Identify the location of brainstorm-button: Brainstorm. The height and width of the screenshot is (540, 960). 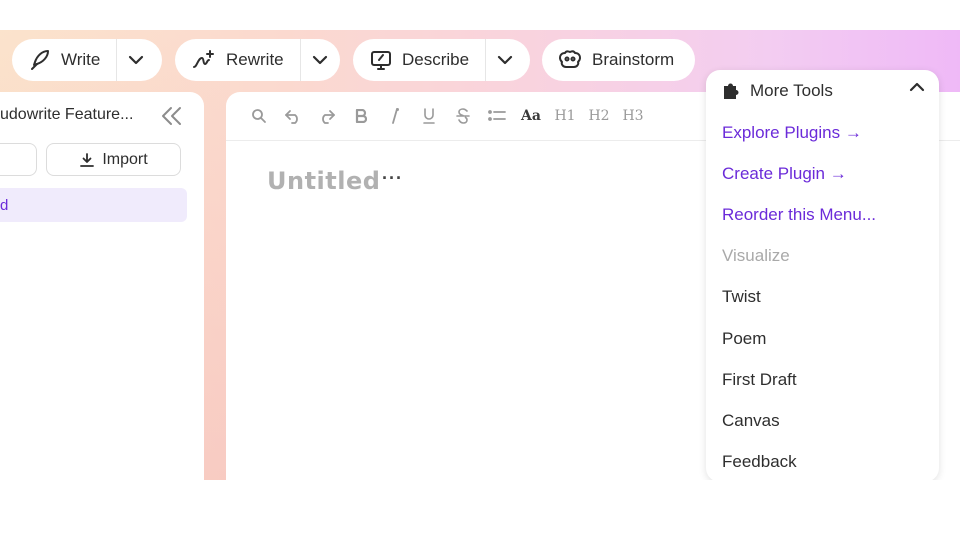
(618, 60).